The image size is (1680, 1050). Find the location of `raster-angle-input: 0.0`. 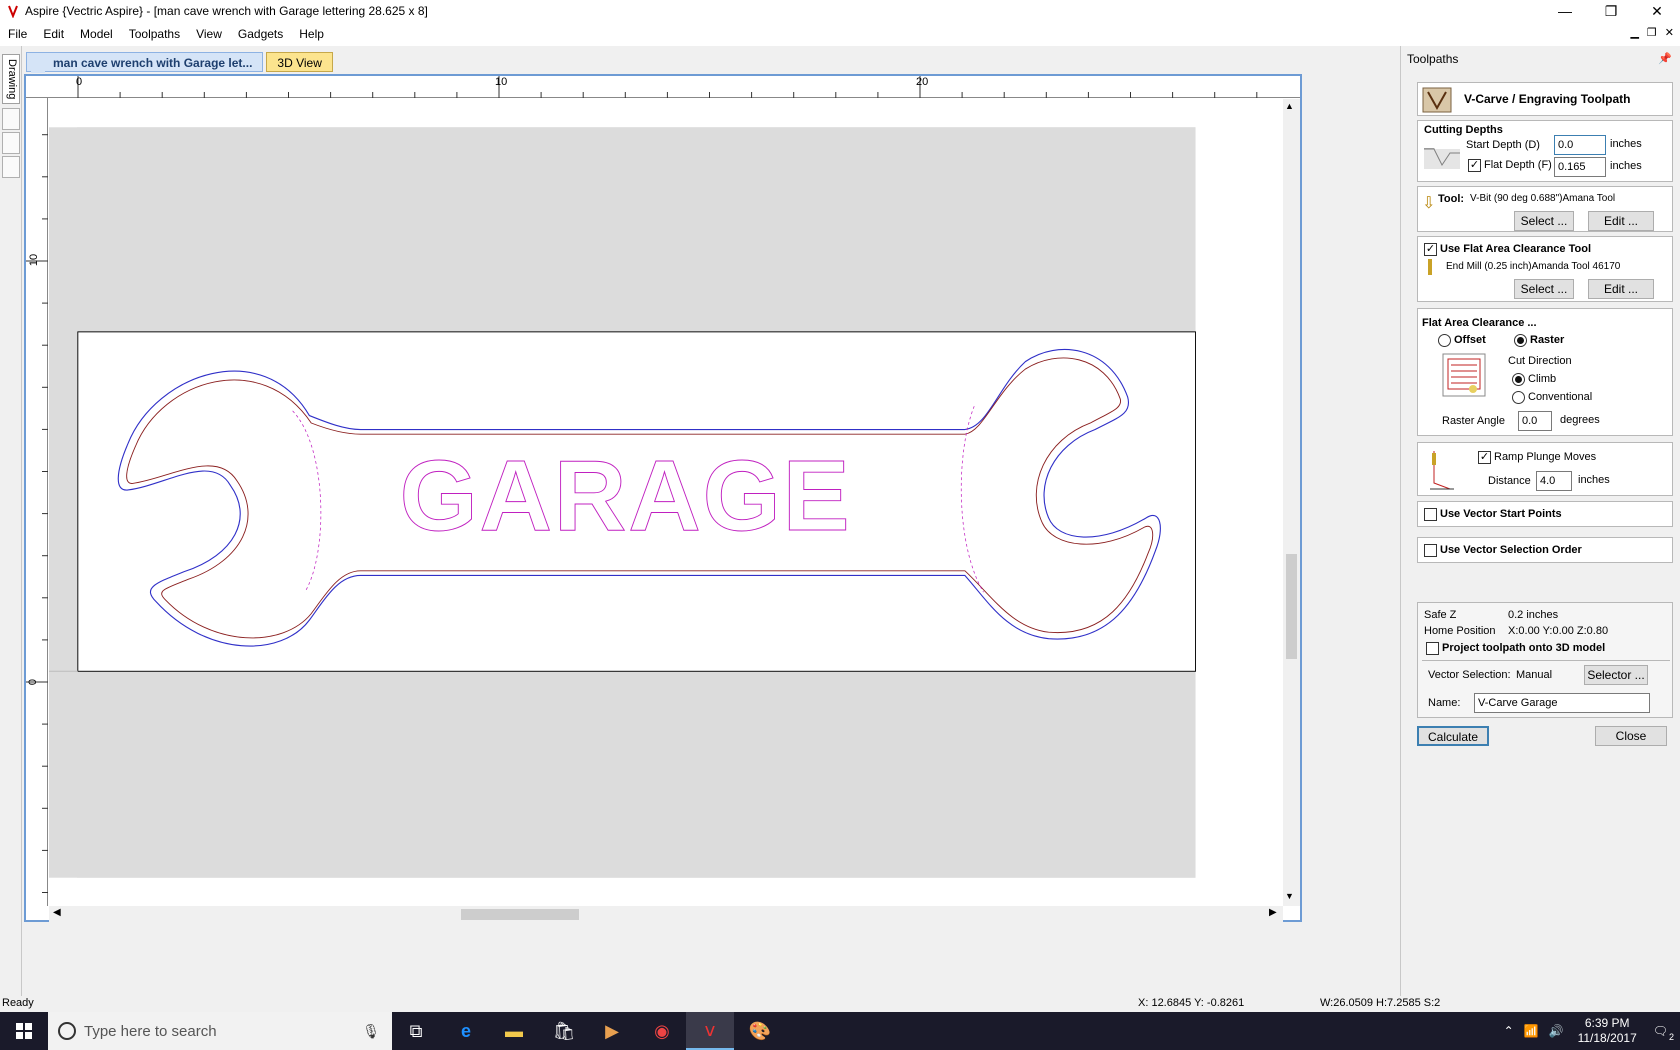

raster-angle-input: 0.0 is located at coordinates (1535, 421).